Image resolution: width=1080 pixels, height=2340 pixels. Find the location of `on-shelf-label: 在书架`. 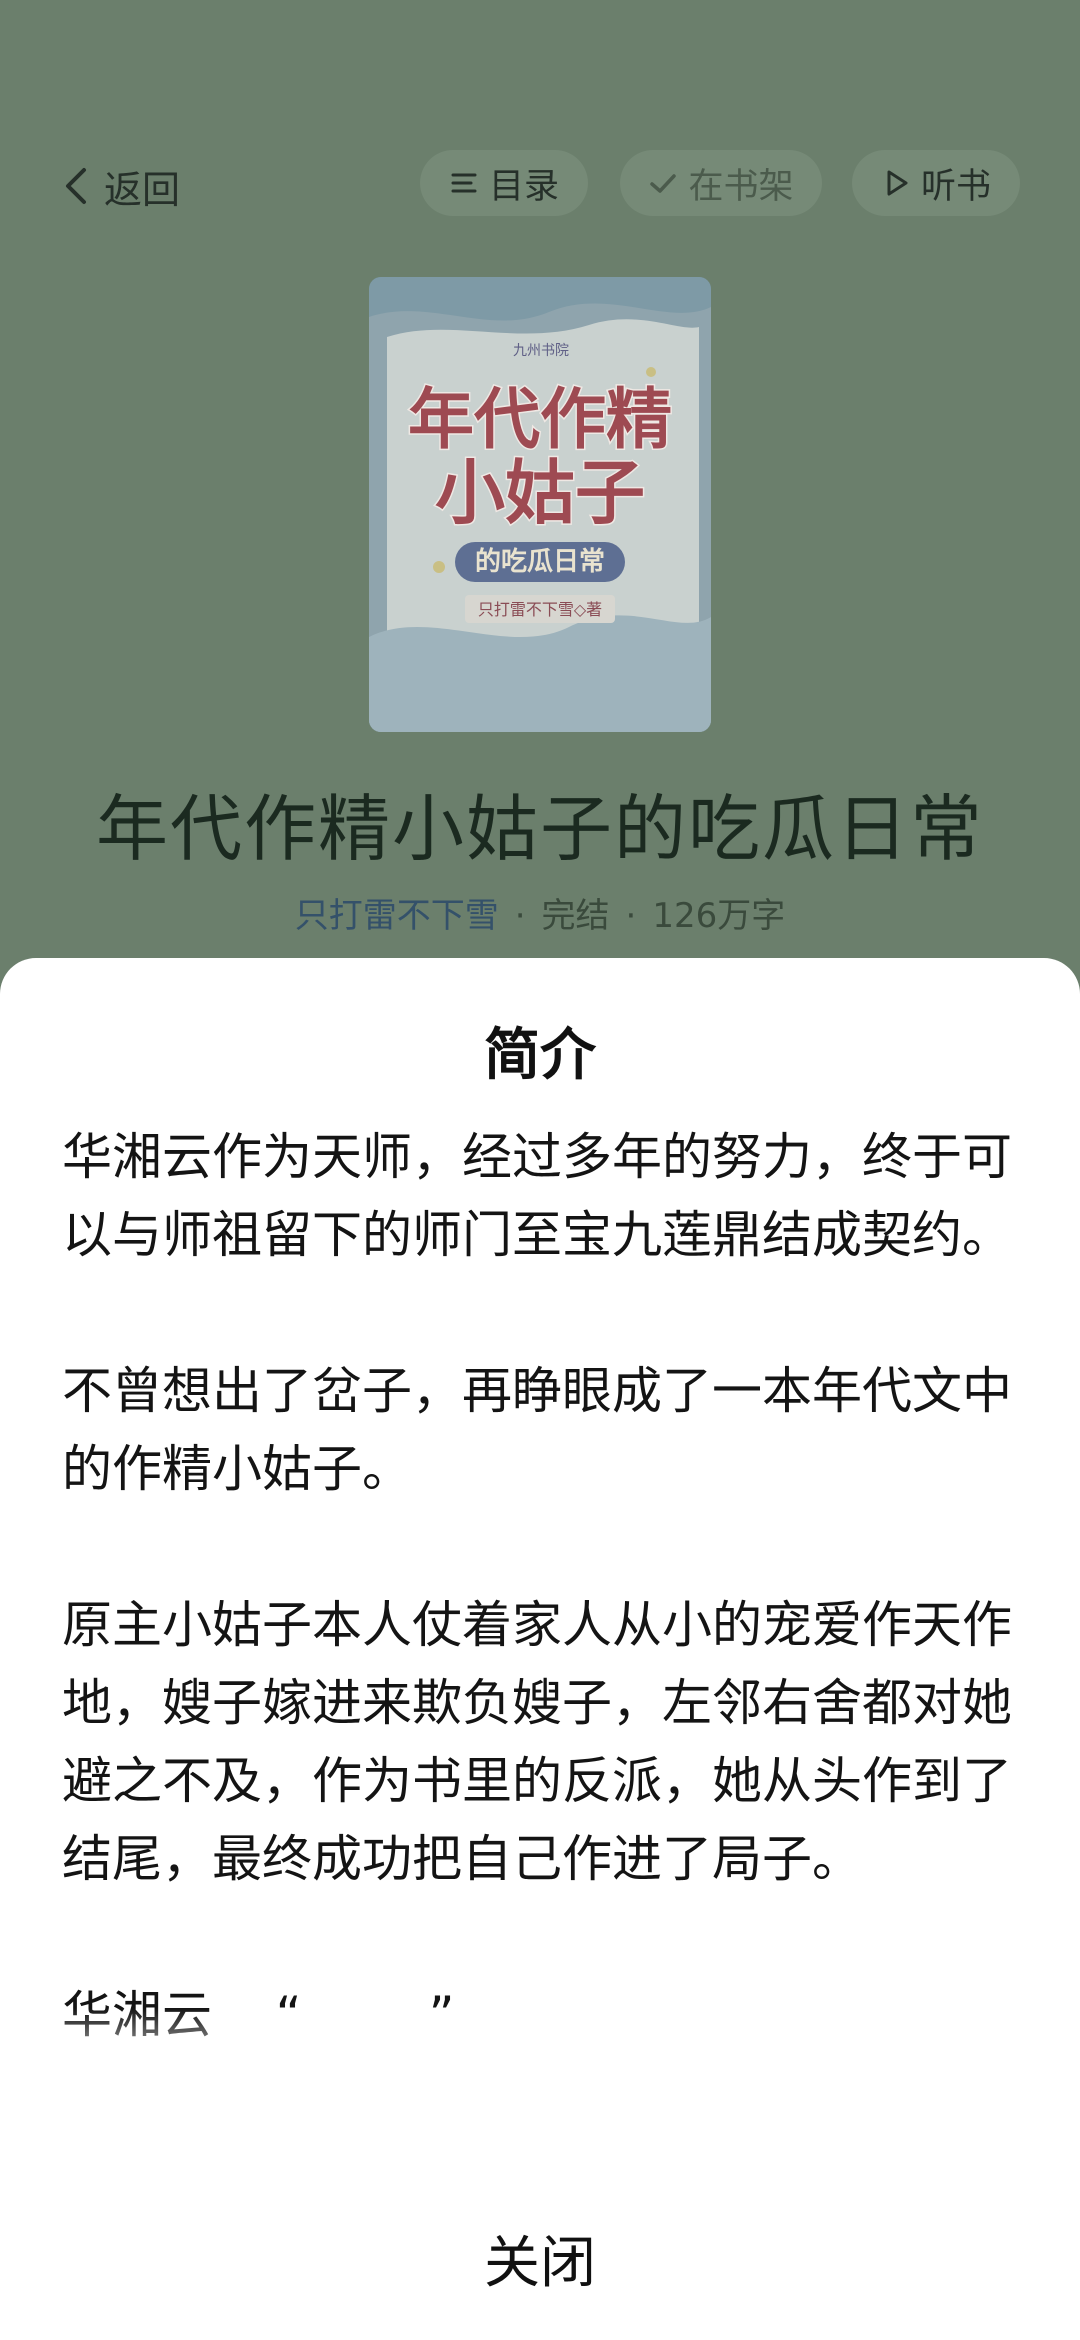

on-shelf-label: 在书架 is located at coordinates (741, 186).